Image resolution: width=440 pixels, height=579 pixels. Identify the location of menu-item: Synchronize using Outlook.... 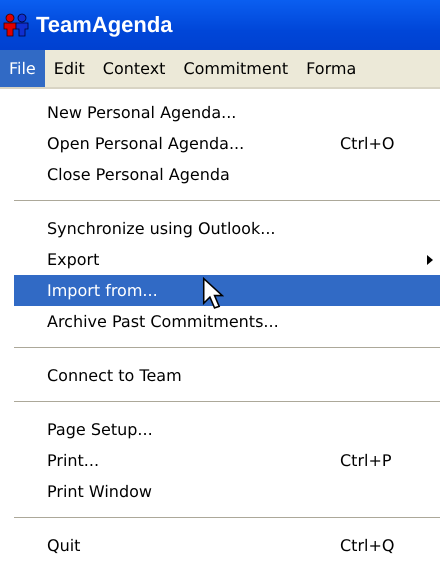
(227, 228).